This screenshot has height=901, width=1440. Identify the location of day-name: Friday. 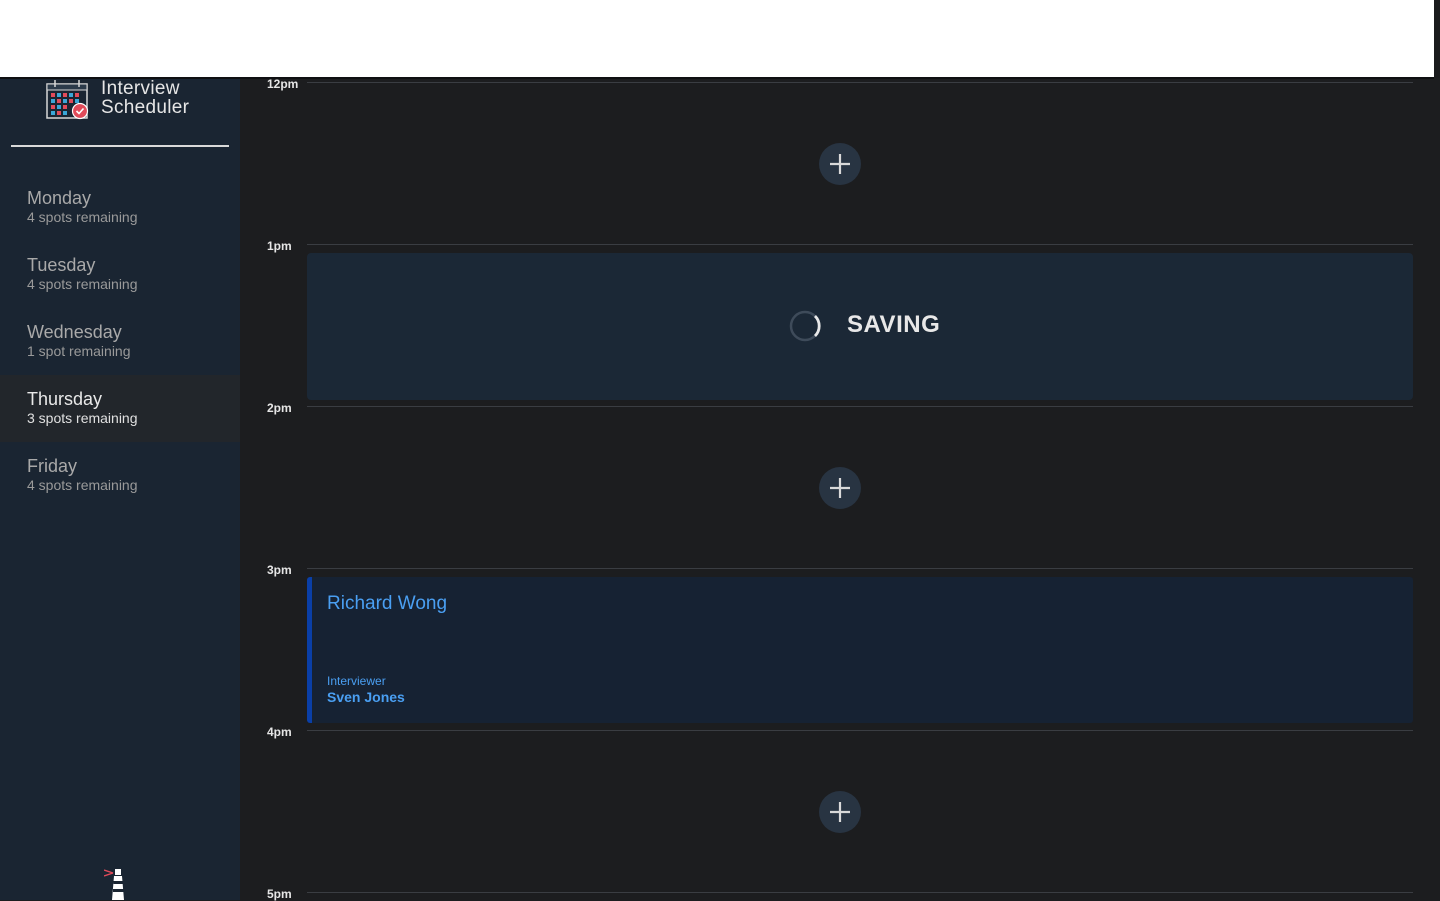
(52, 466).